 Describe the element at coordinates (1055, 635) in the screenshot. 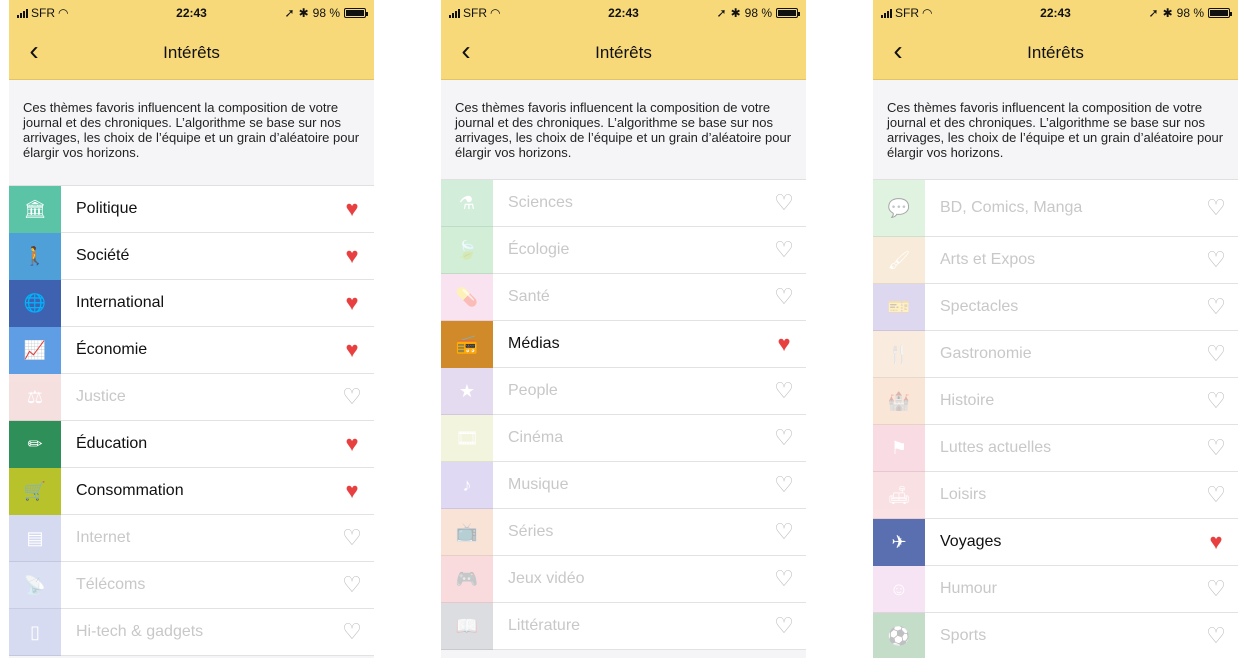

I see `interest-row: ⚽ Sports ♡` at that location.